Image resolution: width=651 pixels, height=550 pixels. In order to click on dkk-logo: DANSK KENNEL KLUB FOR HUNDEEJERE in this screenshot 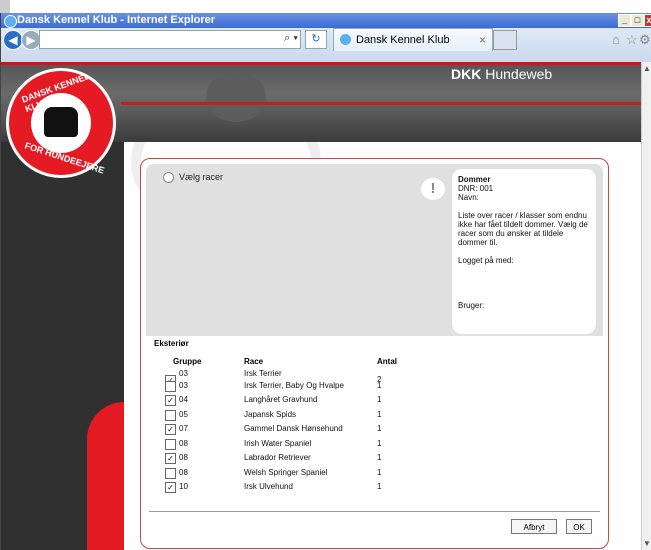, I will do `click(61, 123)`.